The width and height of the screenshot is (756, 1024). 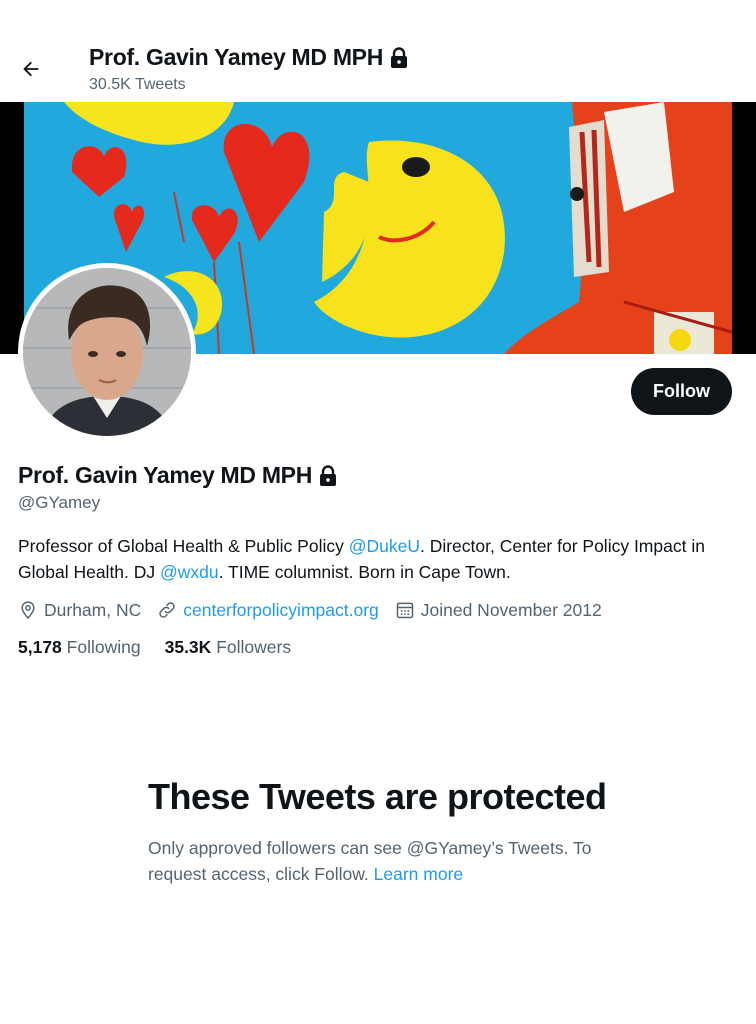 I want to click on website-link: centerforpolicyimpact.org, so click(x=281, y=610).